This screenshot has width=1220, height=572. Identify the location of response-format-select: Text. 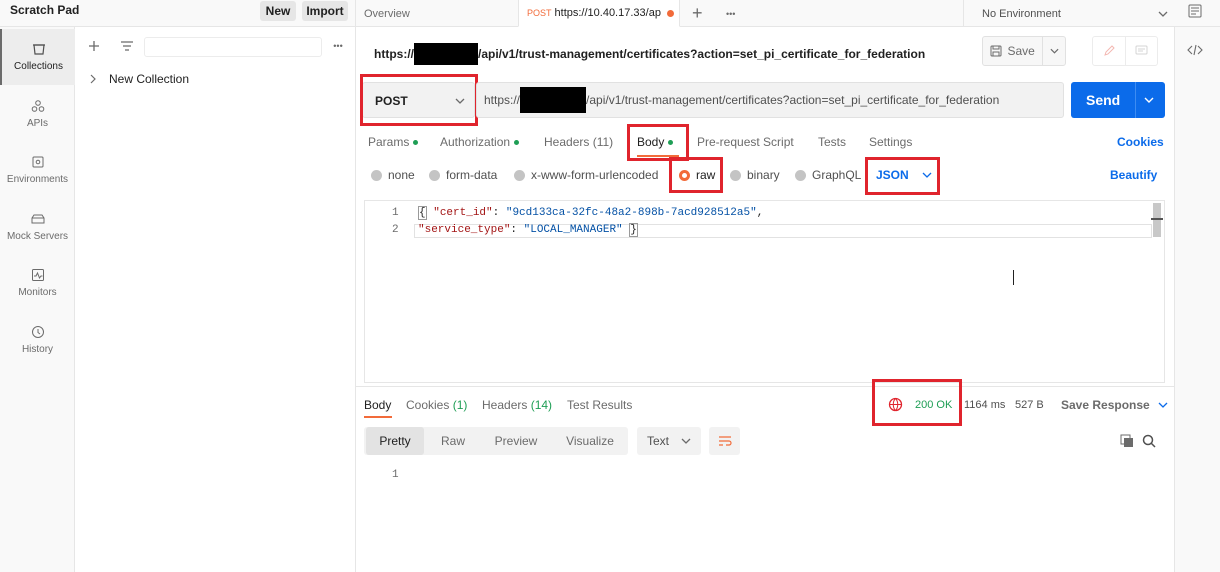
(669, 441).